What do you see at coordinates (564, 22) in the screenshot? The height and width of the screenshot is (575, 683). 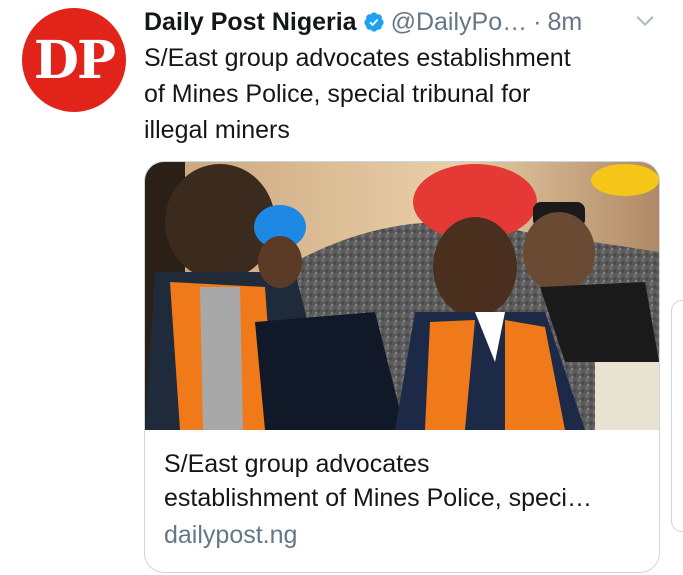 I see `tweet-timestamp: 8m` at bounding box center [564, 22].